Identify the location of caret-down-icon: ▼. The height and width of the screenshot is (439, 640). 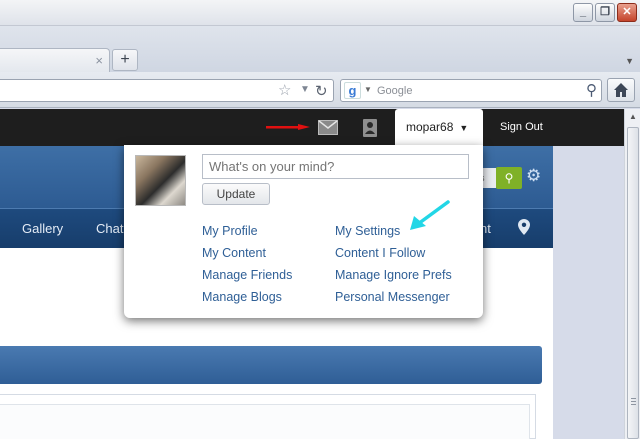
(464, 128).